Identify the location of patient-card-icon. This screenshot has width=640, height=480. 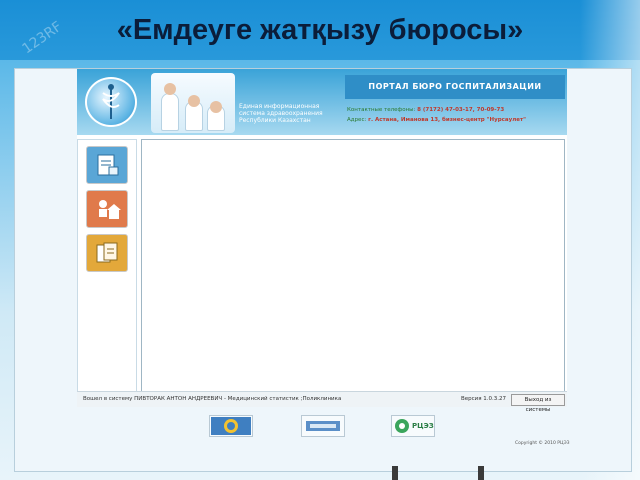
(108, 165).